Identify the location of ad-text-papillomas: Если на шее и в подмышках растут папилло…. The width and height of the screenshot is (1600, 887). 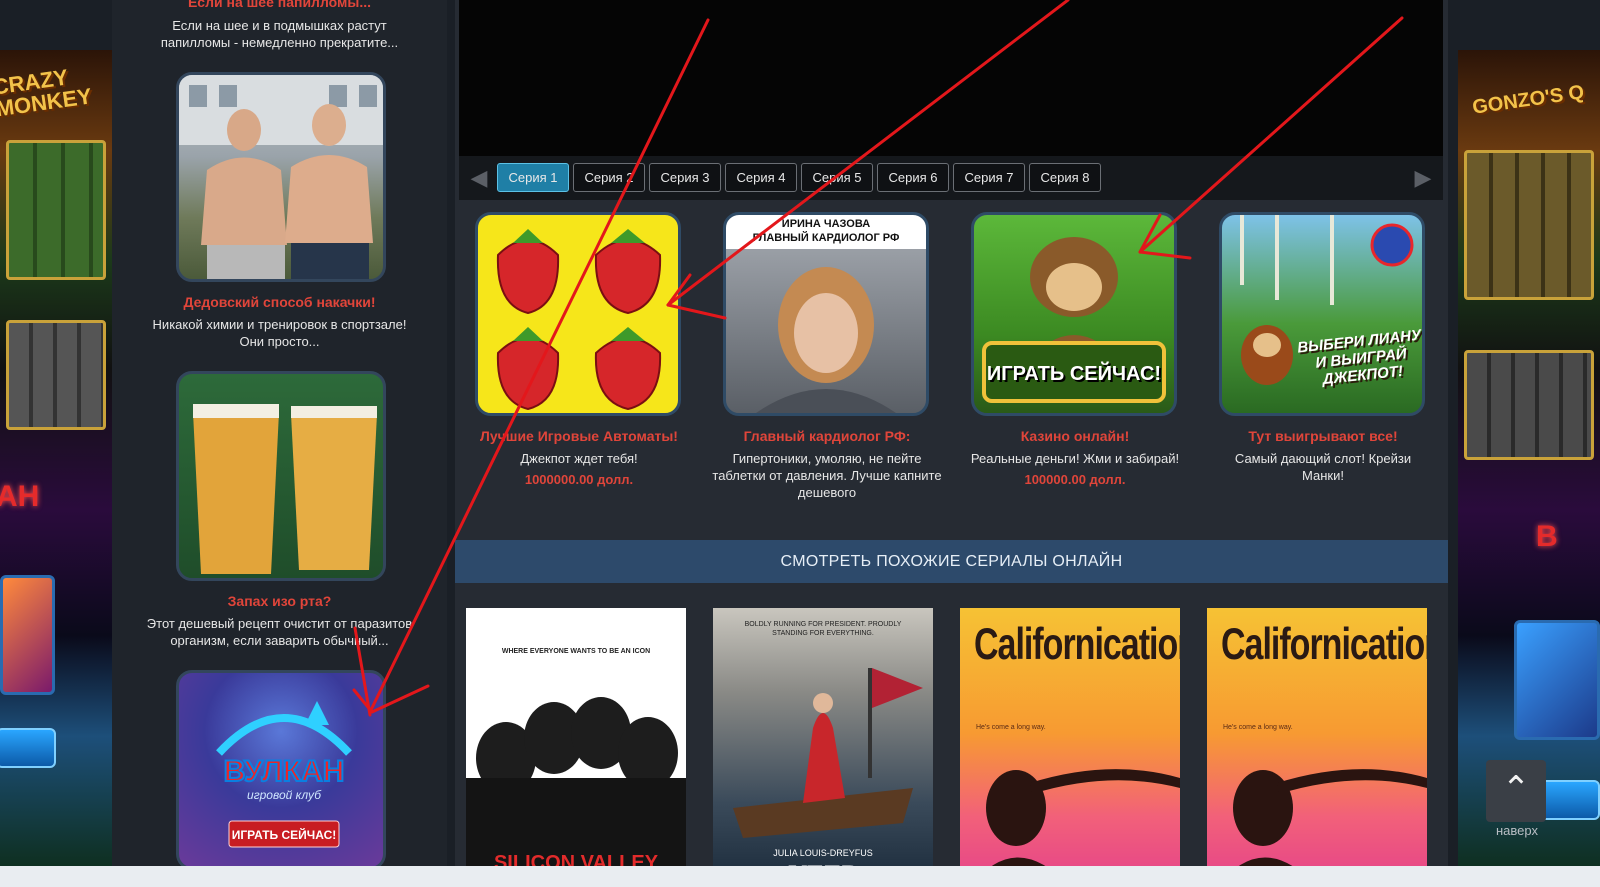
(279, 34).